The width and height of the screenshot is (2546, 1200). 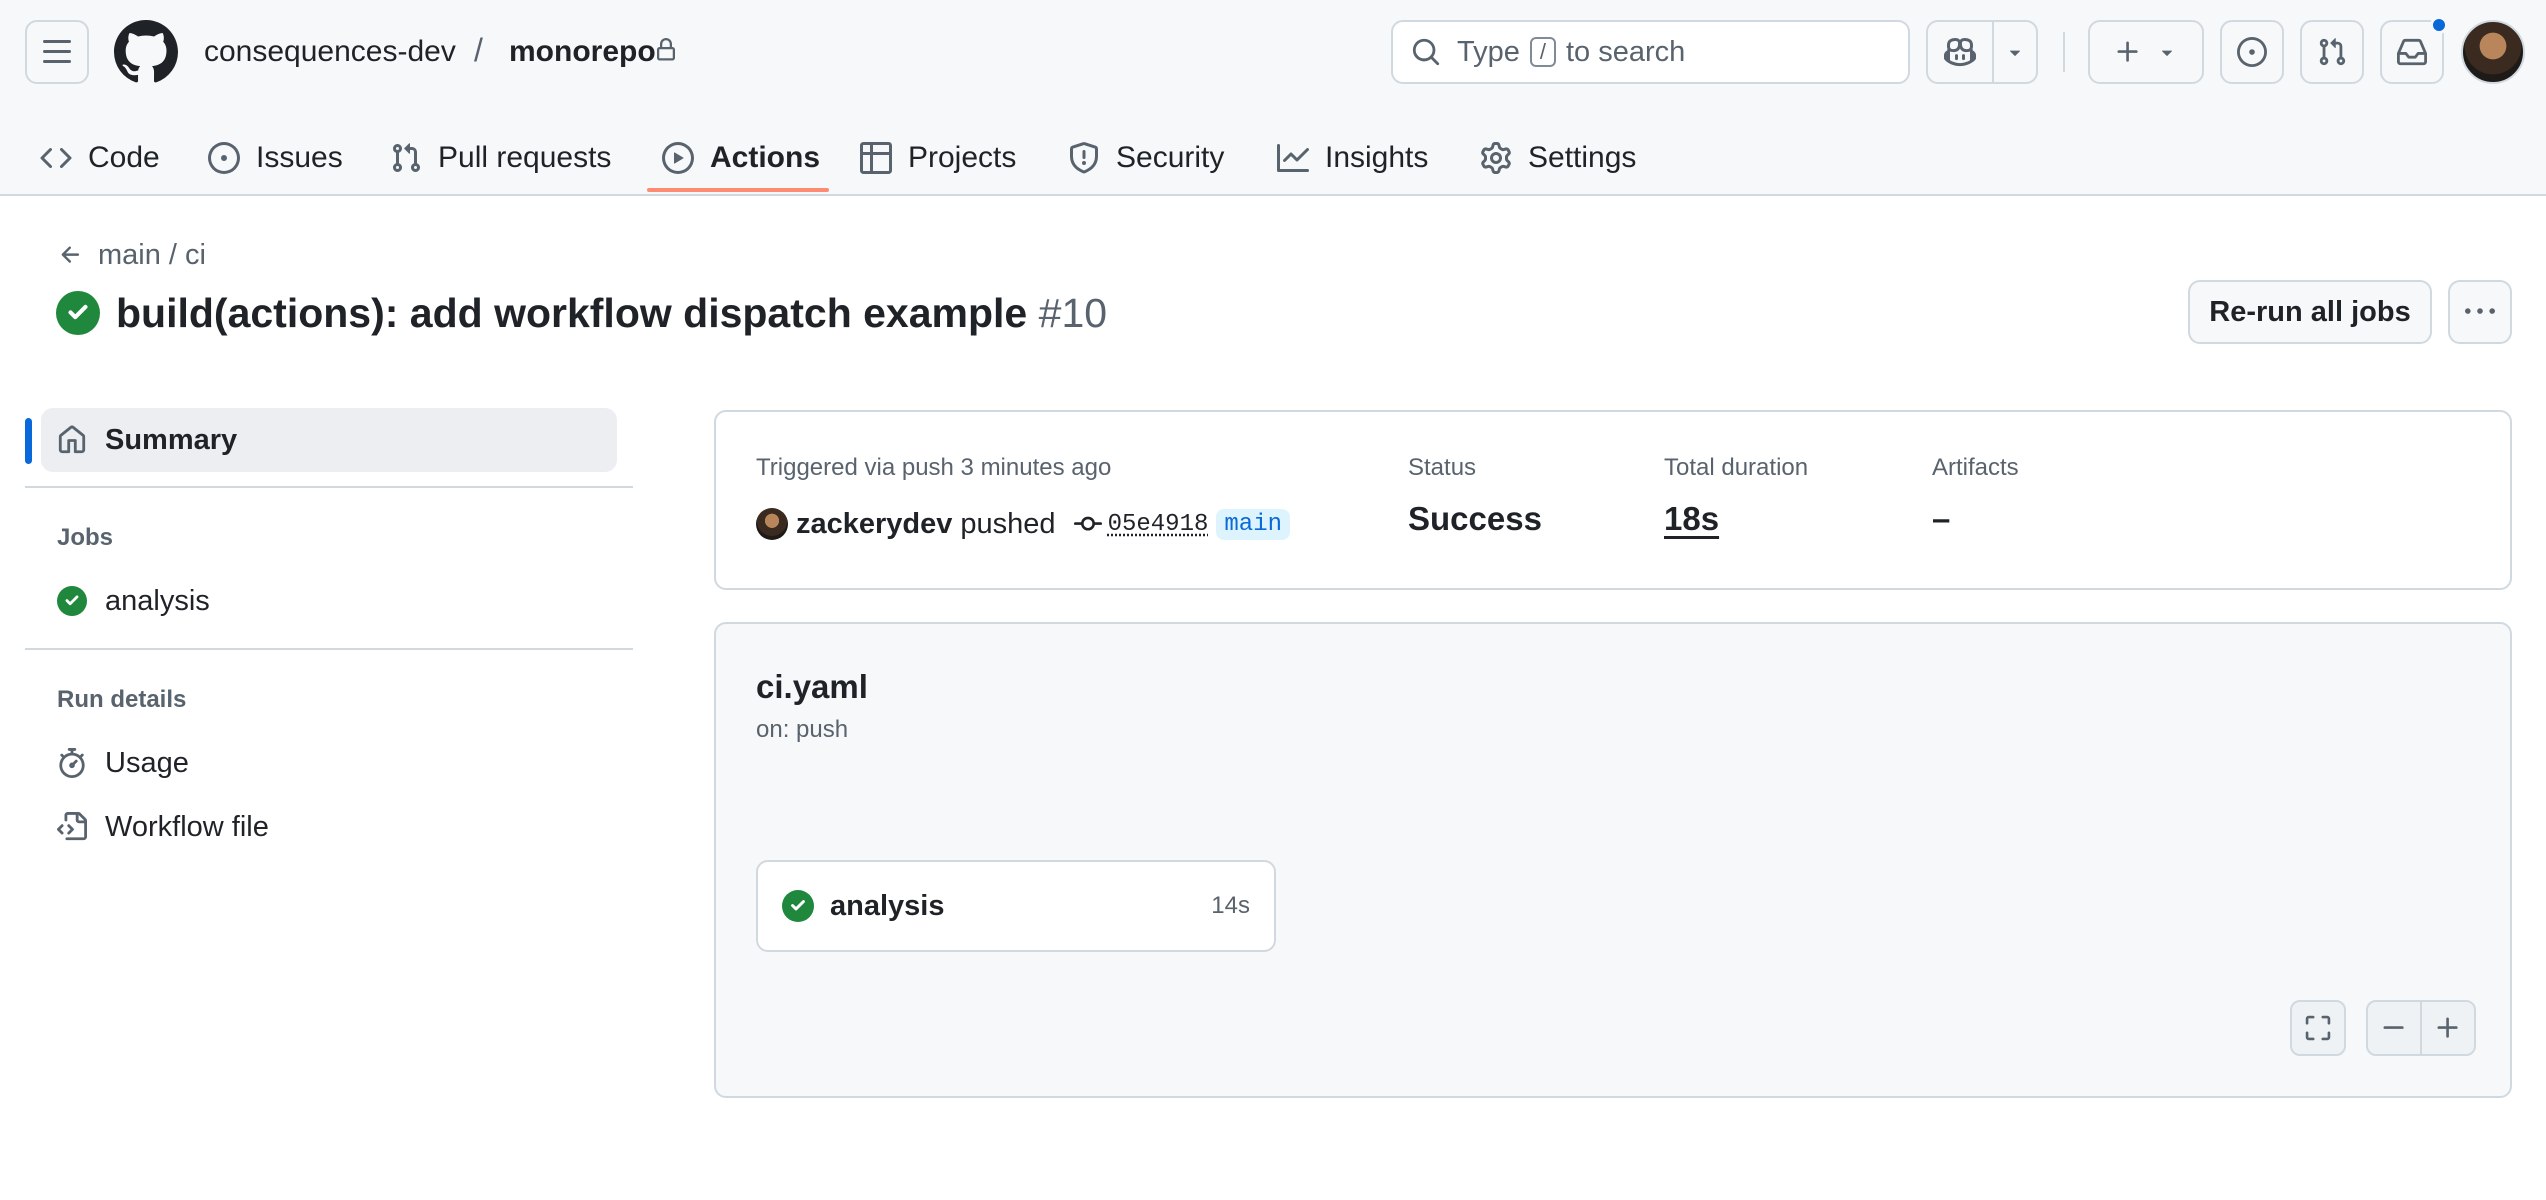 What do you see at coordinates (738, 190) in the screenshot?
I see `active-tab-underline` at bounding box center [738, 190].